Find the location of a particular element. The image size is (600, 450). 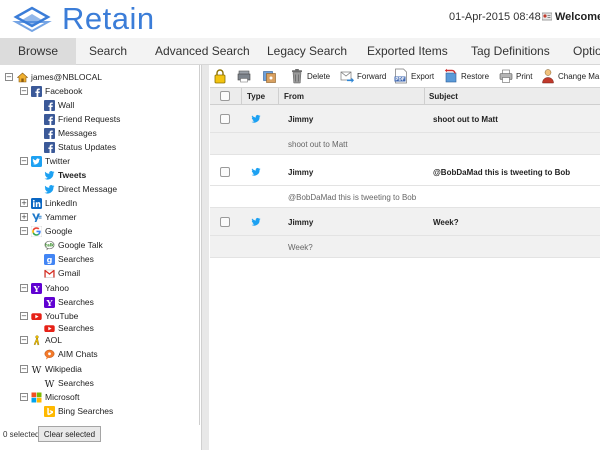

forward-icon is located at coordinates (348, 76).